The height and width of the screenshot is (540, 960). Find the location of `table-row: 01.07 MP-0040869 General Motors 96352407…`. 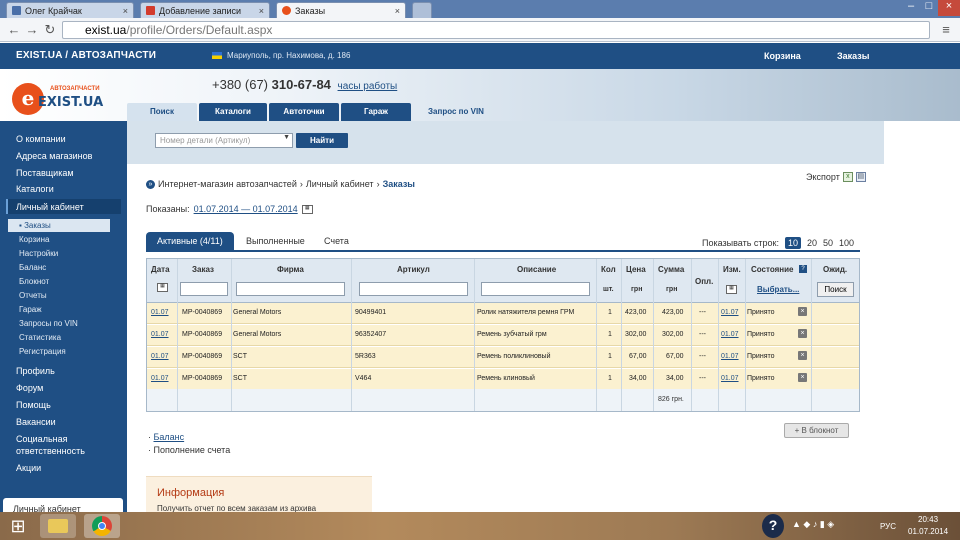

table-row: 01.07 MP-0040869 General Motors 96352407… is located at coordinates (503, 335).